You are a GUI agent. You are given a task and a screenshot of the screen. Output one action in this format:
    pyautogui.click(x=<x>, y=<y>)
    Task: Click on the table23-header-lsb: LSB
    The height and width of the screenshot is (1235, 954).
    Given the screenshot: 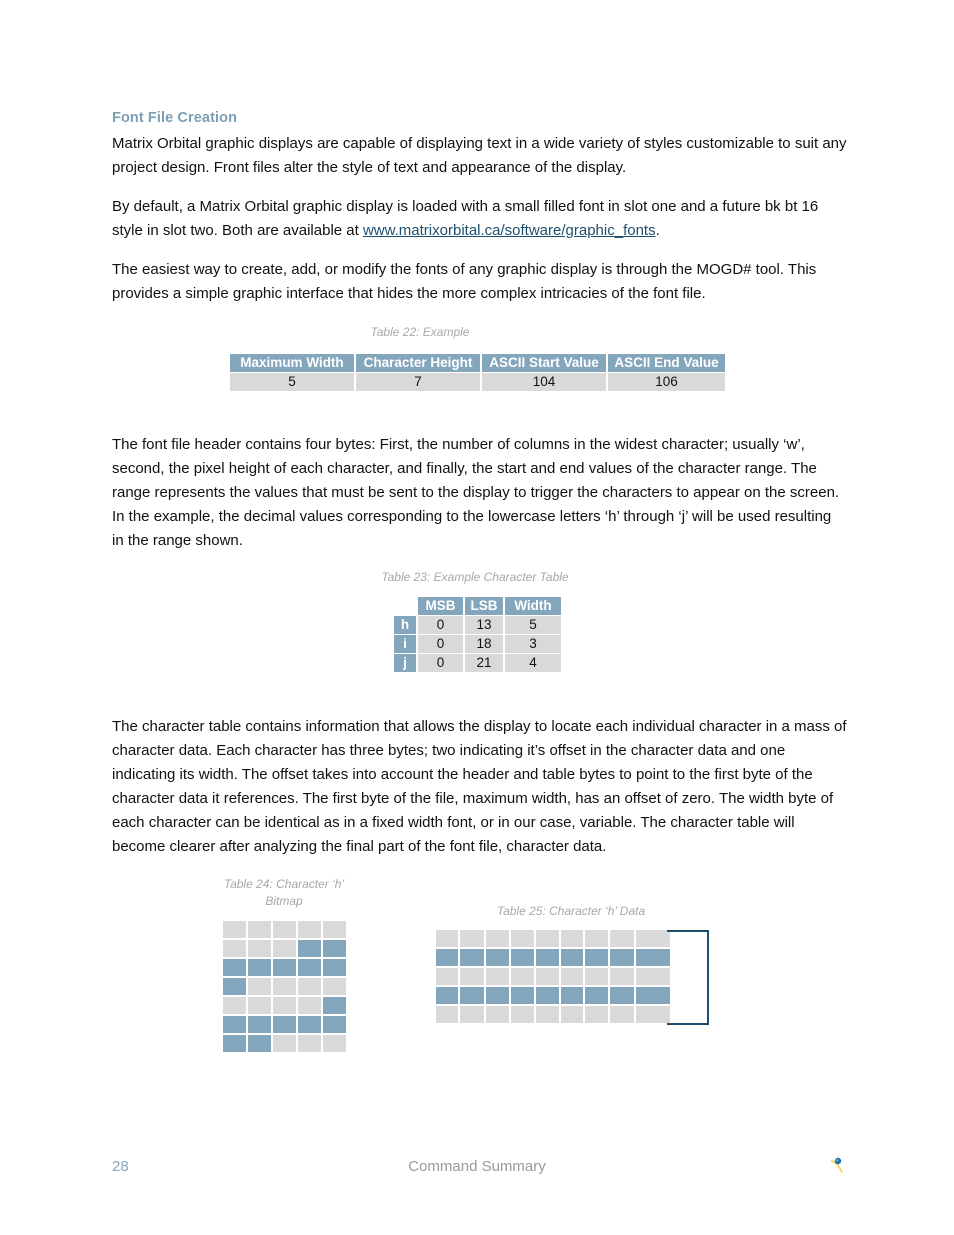 What is the action you would take?
    pyautogui.click(x=484, y=606)
    